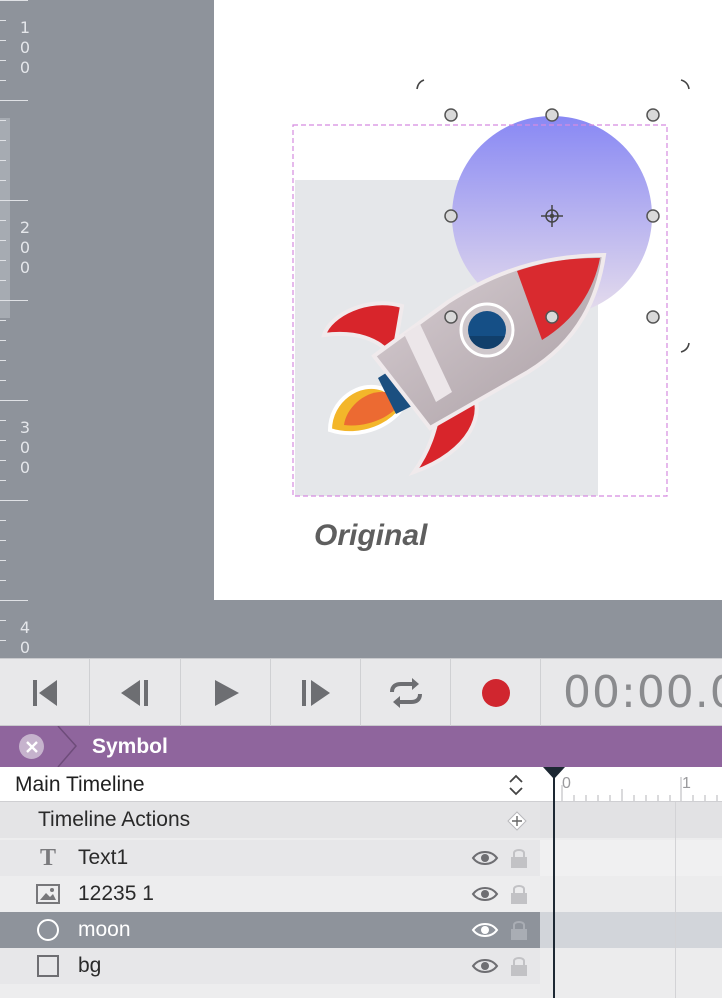 This screenshot has height=998, width=722. What do you see at coordinates (270, 930) in the screenshot?
I see `layer-row-moon: moon` at bounding box center [270, 930].